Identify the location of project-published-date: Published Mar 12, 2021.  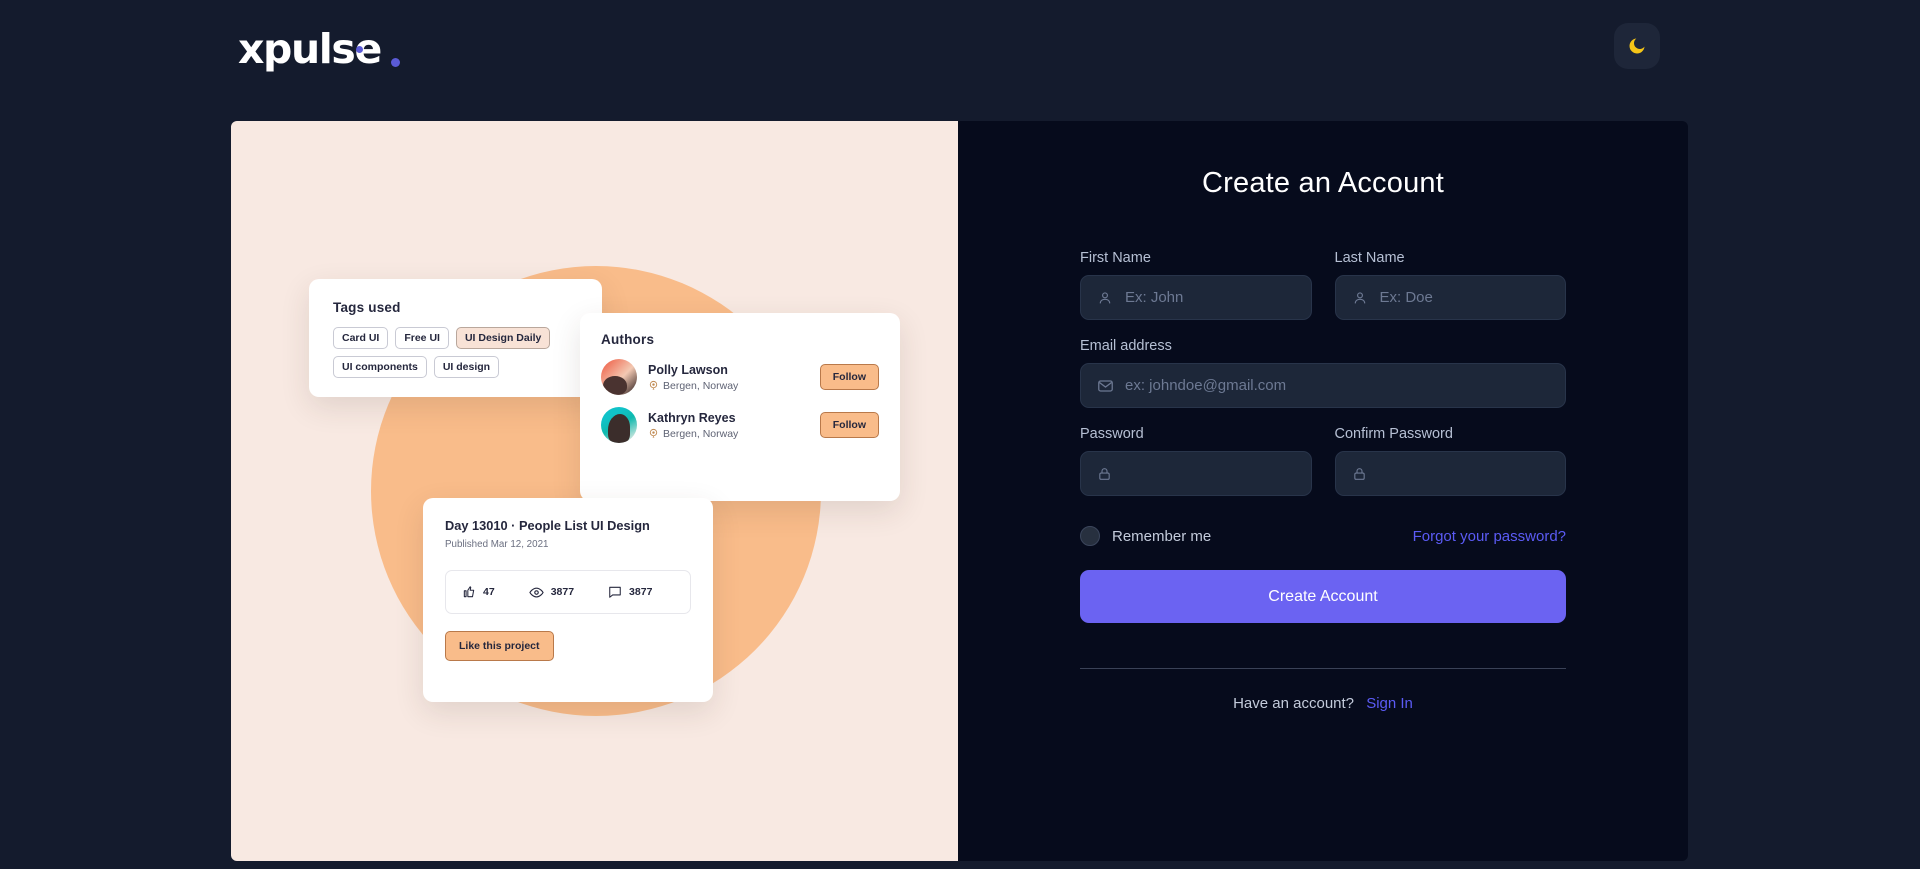
(497, 544).